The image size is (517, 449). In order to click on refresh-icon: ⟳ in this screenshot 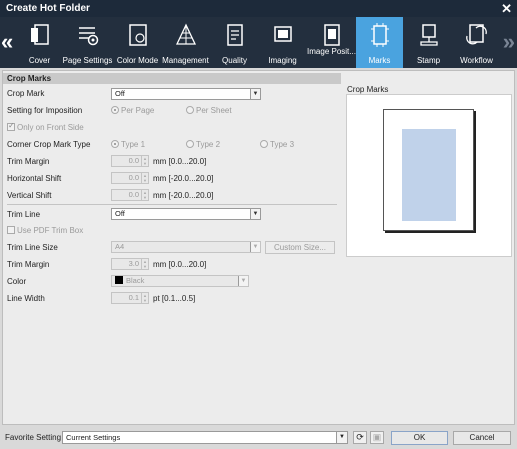, I will do `click(360, 437)`.